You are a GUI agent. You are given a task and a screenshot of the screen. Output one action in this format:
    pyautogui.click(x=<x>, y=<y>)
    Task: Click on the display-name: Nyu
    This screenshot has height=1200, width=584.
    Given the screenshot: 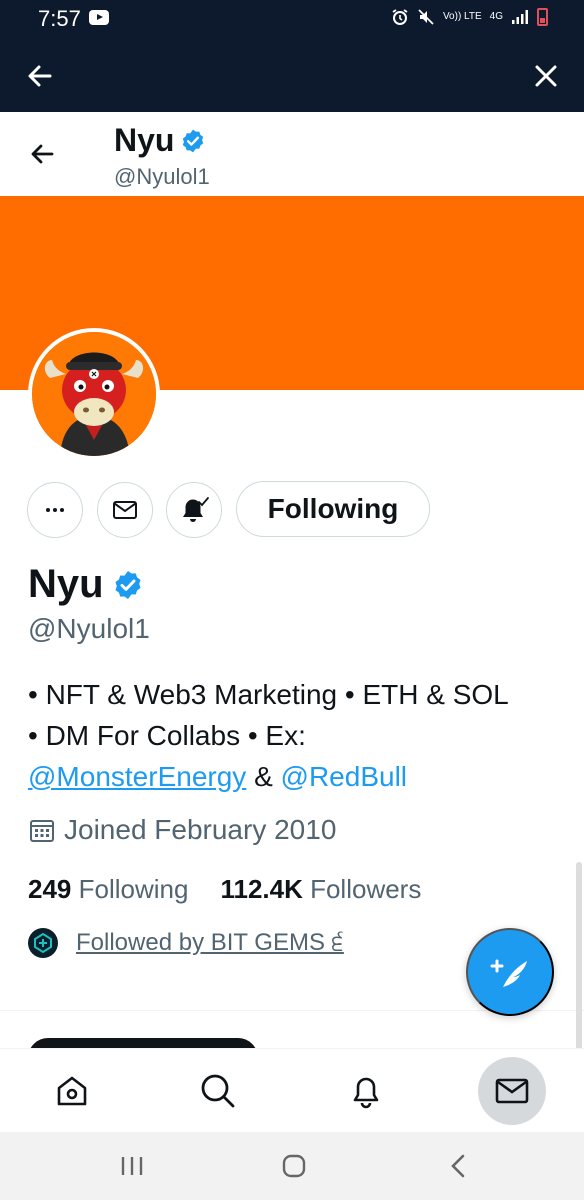 What is the action you would take?
    pyautogui.click(x=86, y=584)
    